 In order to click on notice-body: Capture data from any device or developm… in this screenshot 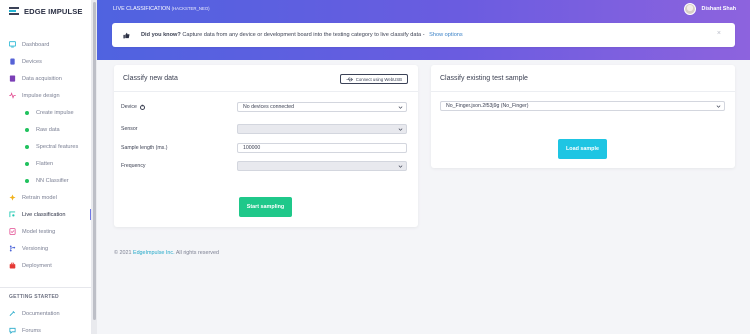, I will do `click(303, 35)`.